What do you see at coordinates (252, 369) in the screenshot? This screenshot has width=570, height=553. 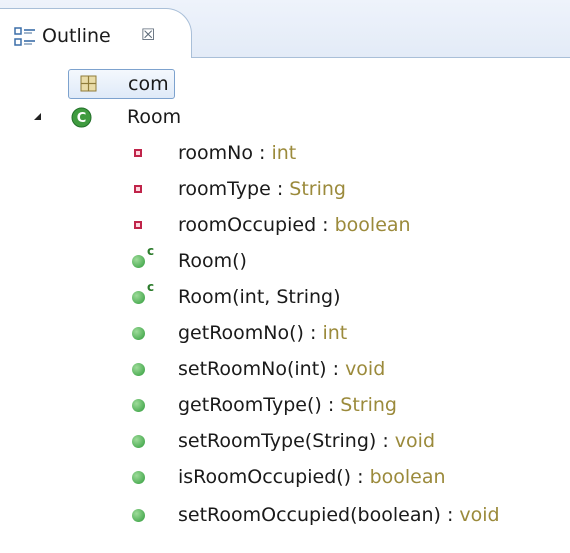 I see `member-name: setRoomNo(int)` at bounding box center [252, 369].